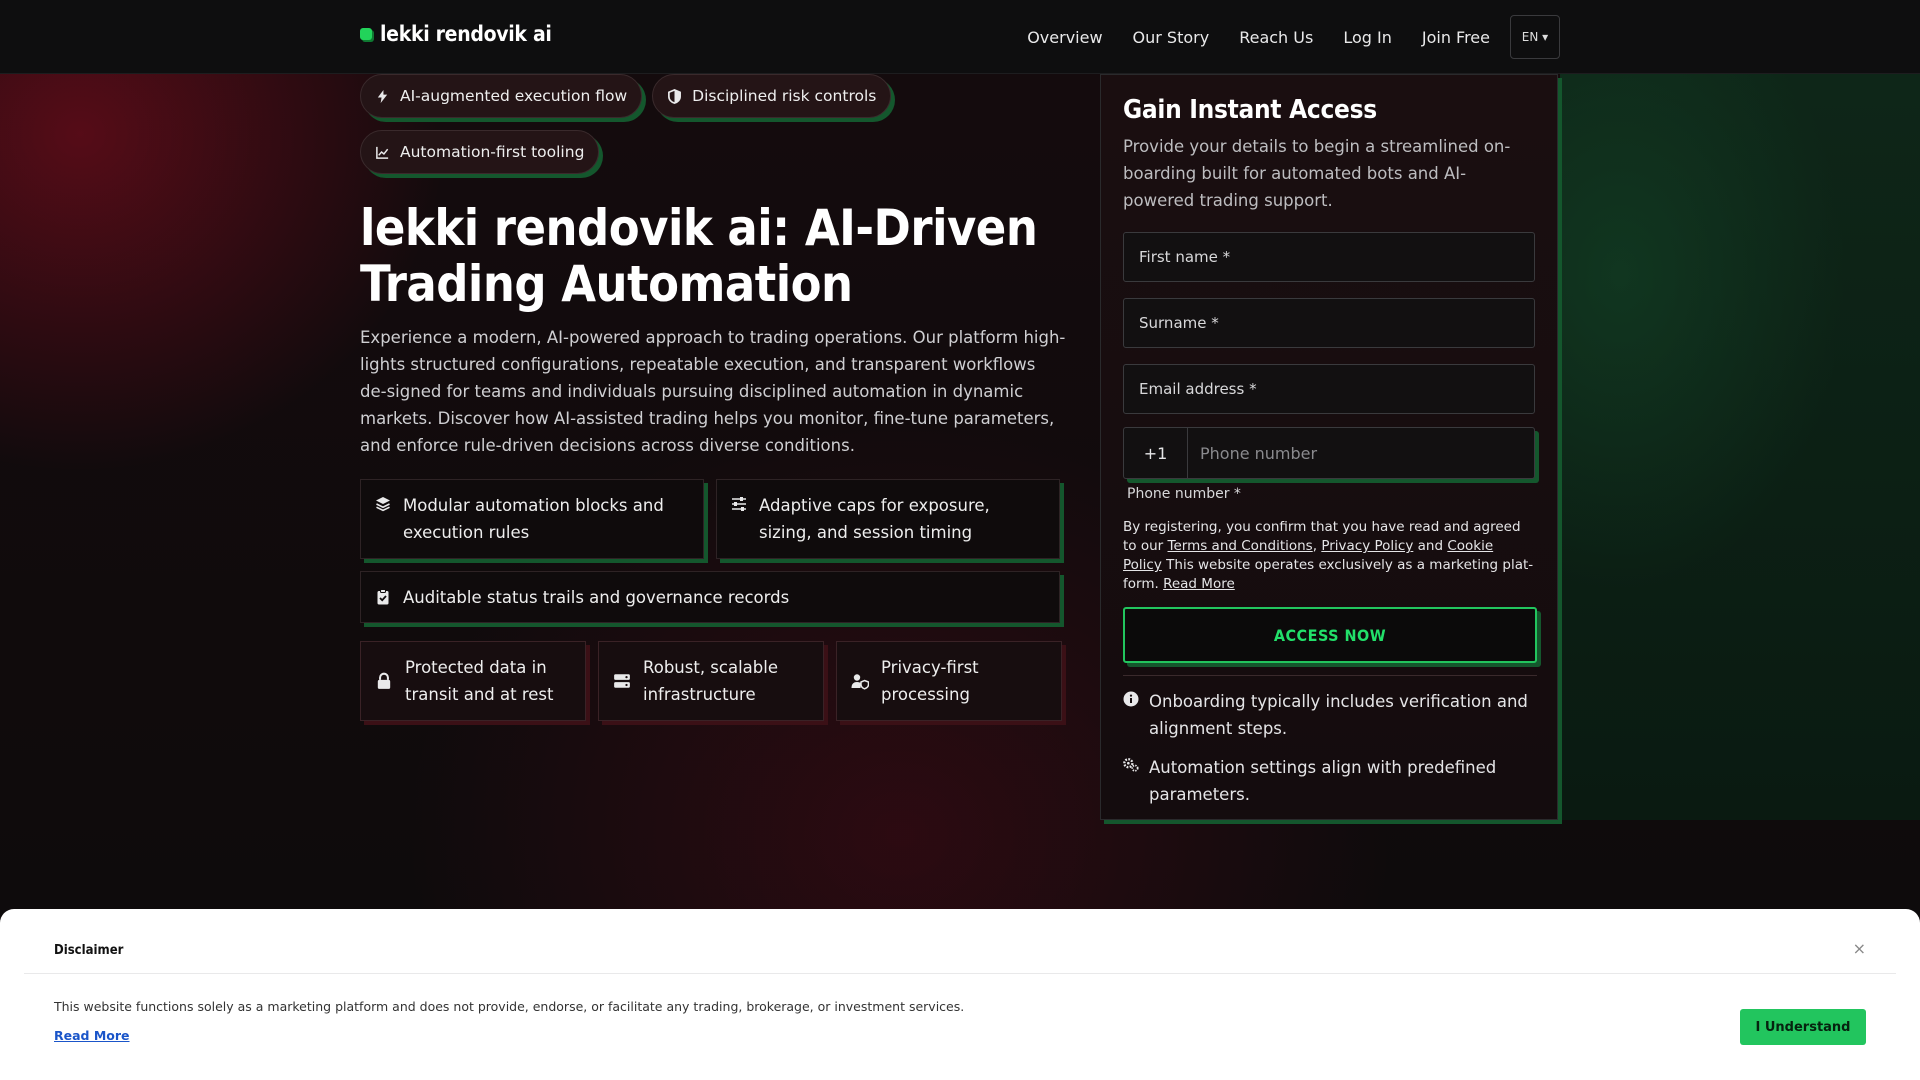 The height and width of the screenshot is (1080, 1920). I want to click on form-divider, so click(1330, 675).